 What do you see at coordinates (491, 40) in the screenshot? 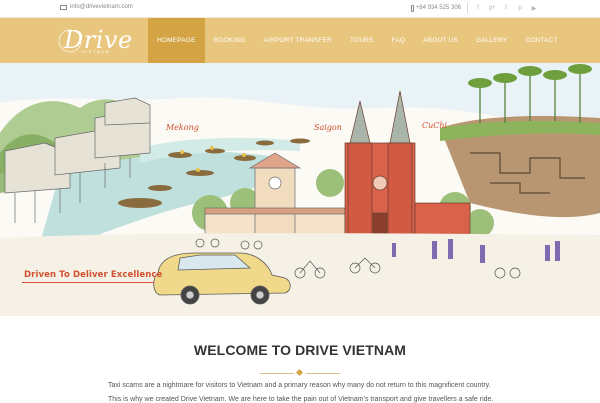
I see `nav-item-gallery: GALLERY` at bounding box center [491, 40].